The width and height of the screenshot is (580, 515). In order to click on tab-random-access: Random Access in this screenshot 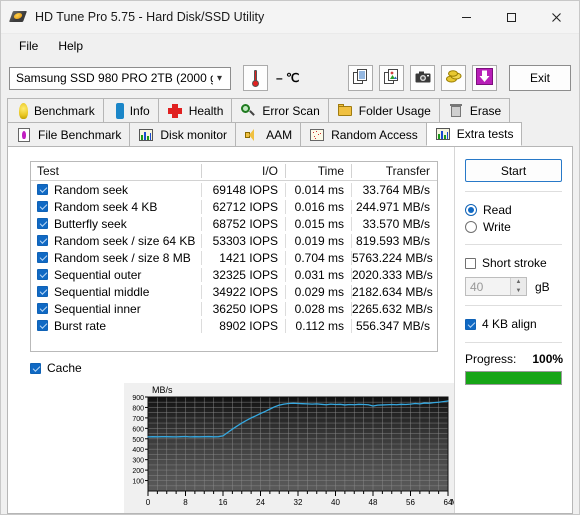, I will do `click(363, 134)`.